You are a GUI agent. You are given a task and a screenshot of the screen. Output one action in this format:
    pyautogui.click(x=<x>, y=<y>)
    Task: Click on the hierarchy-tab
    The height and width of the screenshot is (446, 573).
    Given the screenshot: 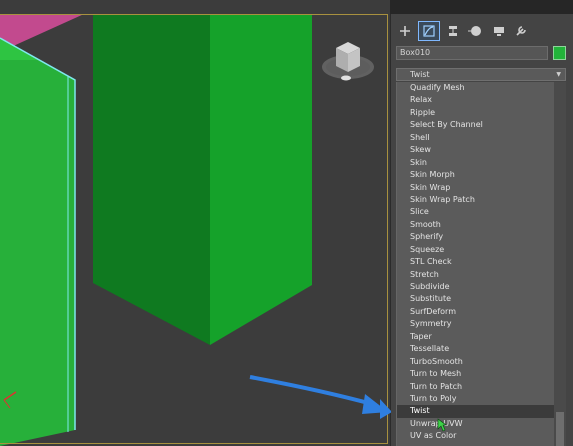 What is the action you would take?
    pyautogui.click(x=453, y=31)
    